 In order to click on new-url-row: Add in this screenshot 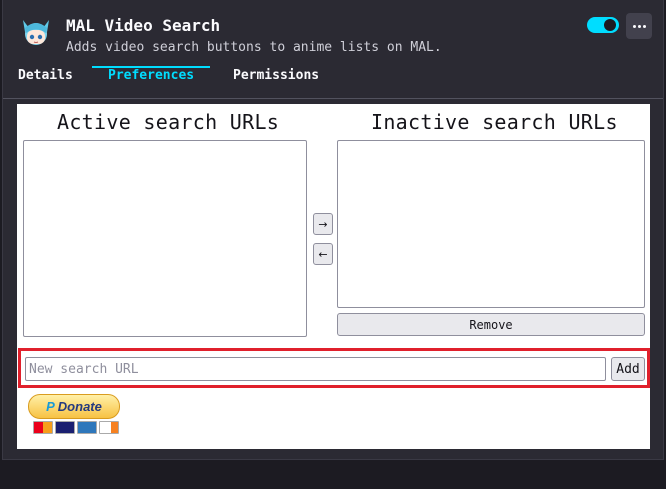, I will do `click(334, 368)`.